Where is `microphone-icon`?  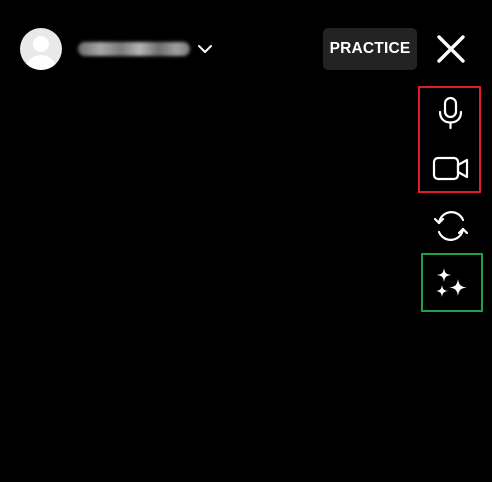
microphone-icon is located at coordinates (450, 113).